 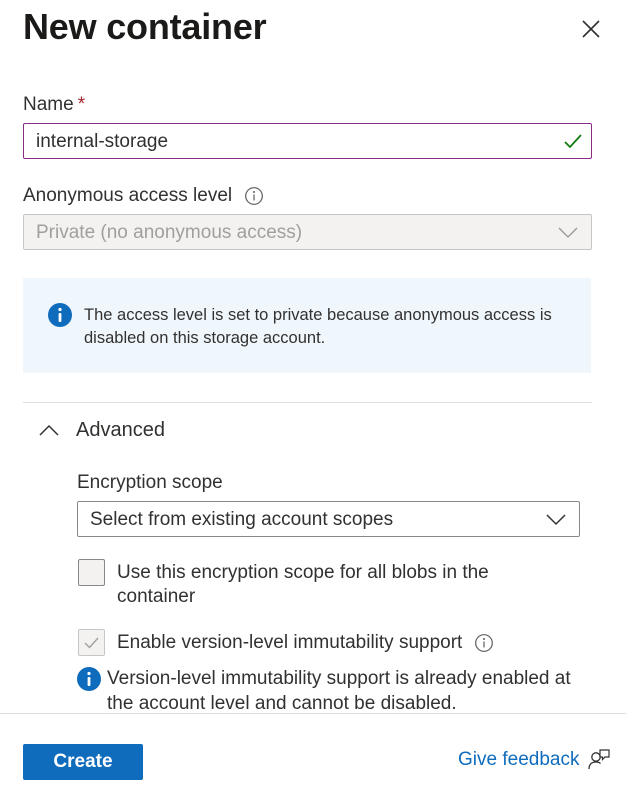 I want to click on give-feedback-link: Give feedback, so click(x=534, y=760).